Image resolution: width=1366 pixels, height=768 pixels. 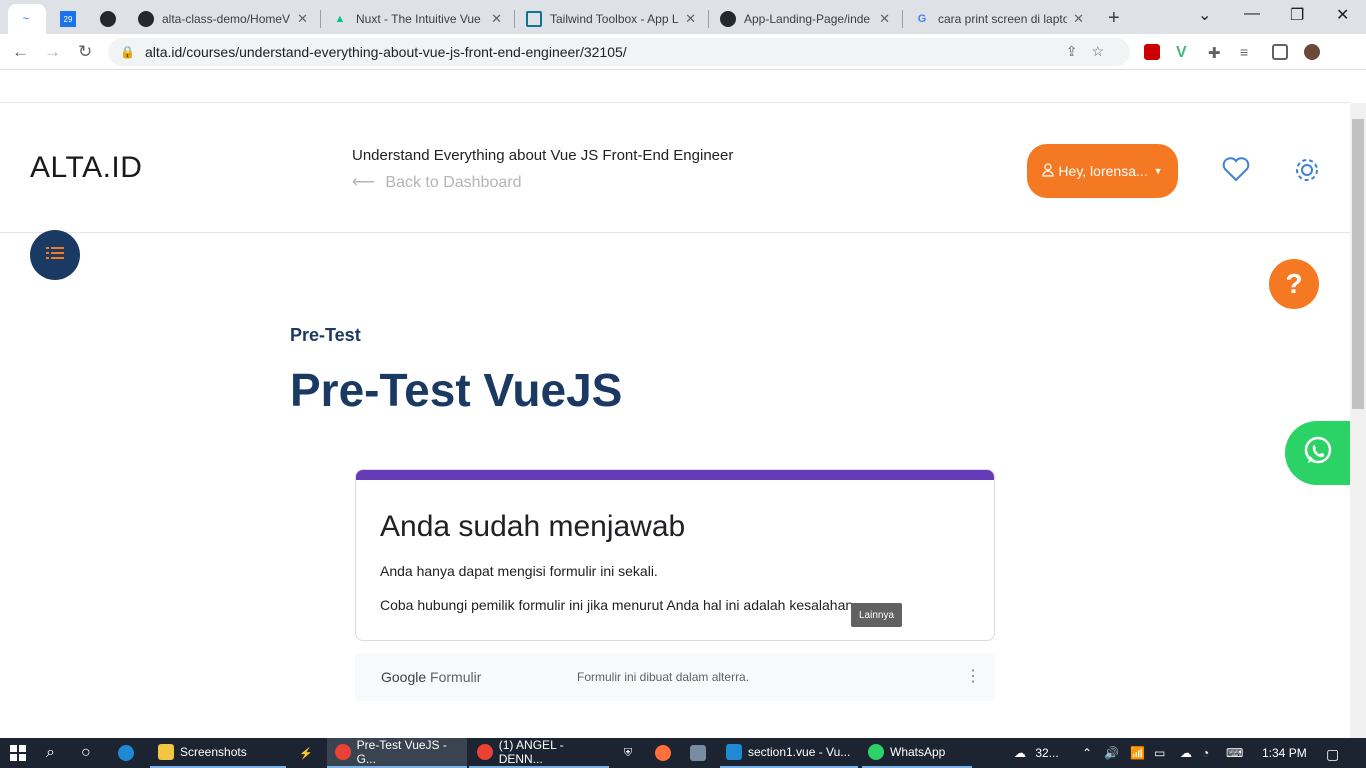 I want to click on user-menu-button: Hey, lorensa... ▼, so click(x=1102, y=171).